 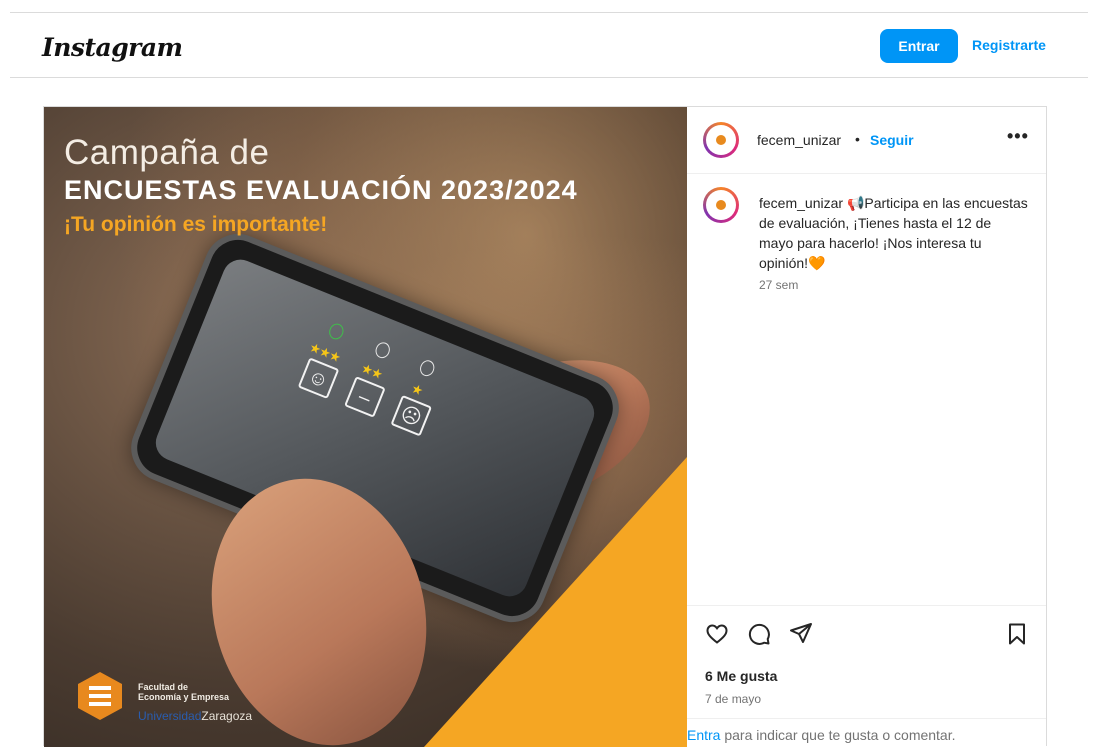 I want to click on bookmark-icon, so click(x=1017, y=634).